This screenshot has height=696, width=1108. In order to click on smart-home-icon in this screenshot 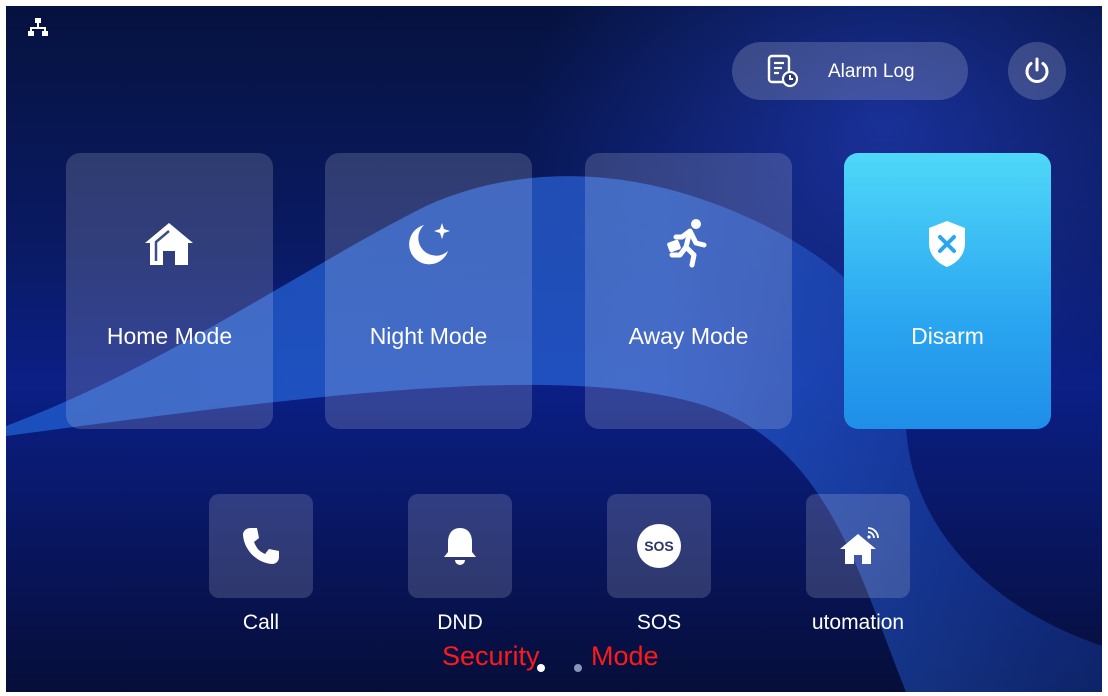, I will do `click(859, 545)`.